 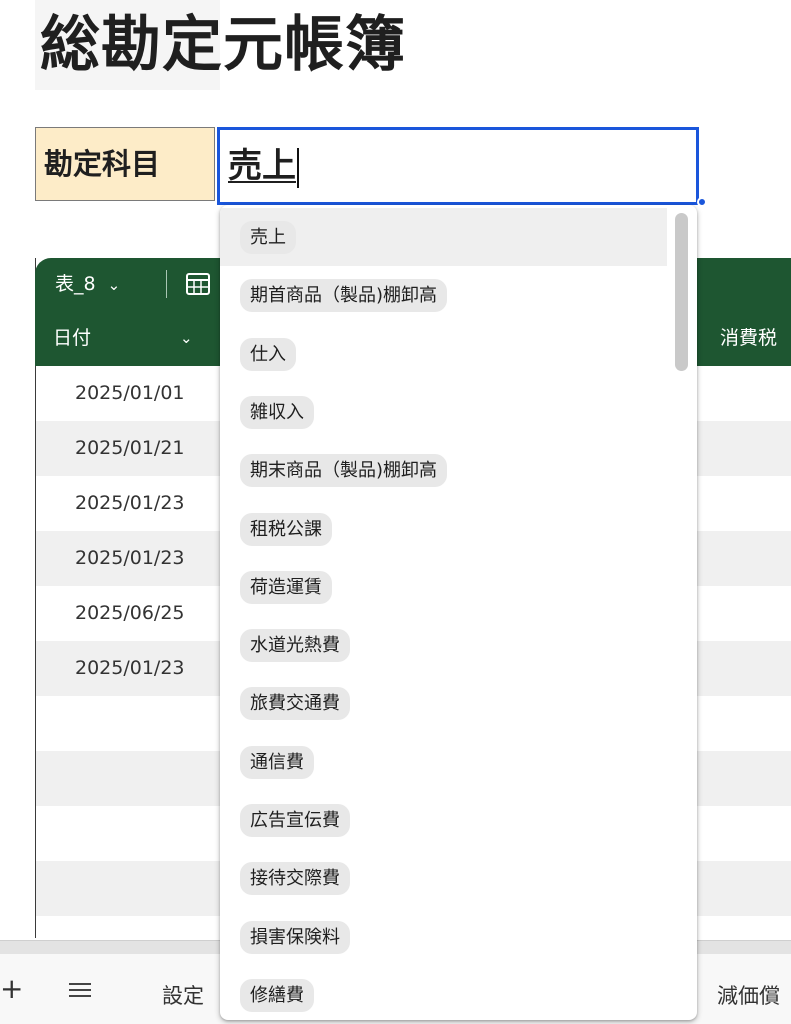 What do you see at coordinates (748, 995) in the screenshot?
I see `sheet-tab-depreciation: 減価償` at bounding box center [748, 995].